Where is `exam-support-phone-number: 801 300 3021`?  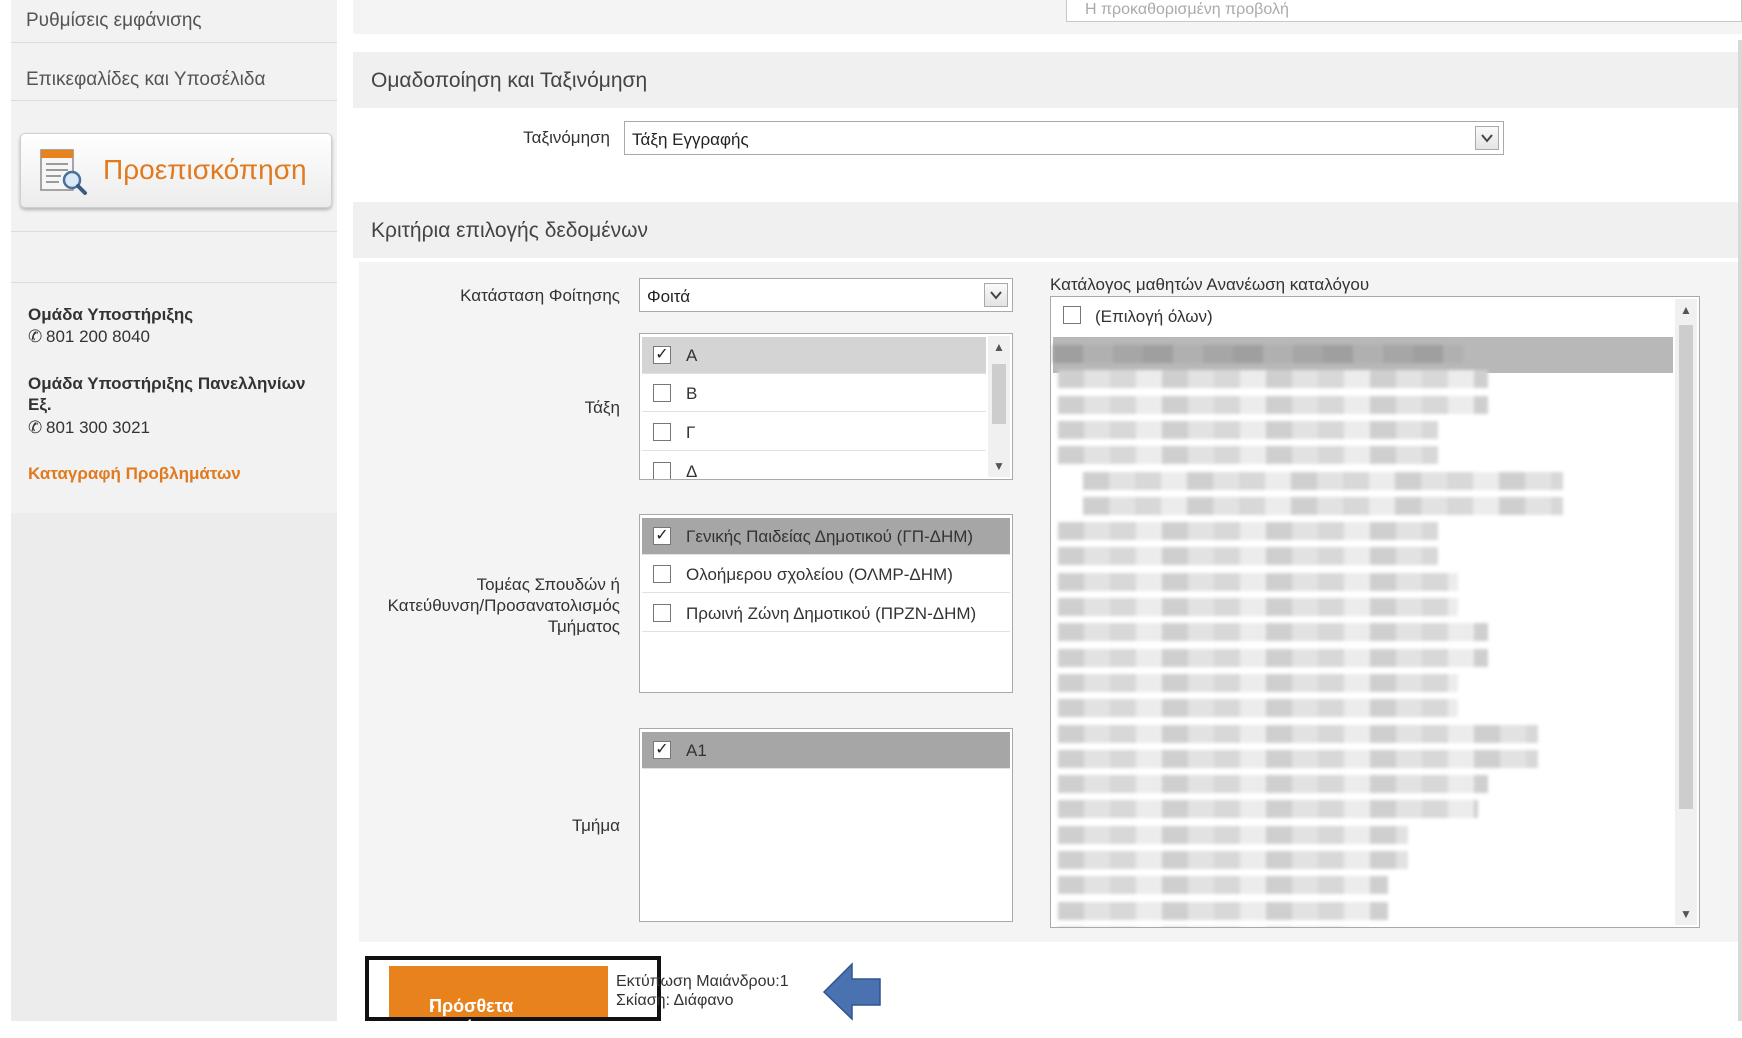 exam-support-phone-number: 801 300 3021 is located at coordinates (98, 427).